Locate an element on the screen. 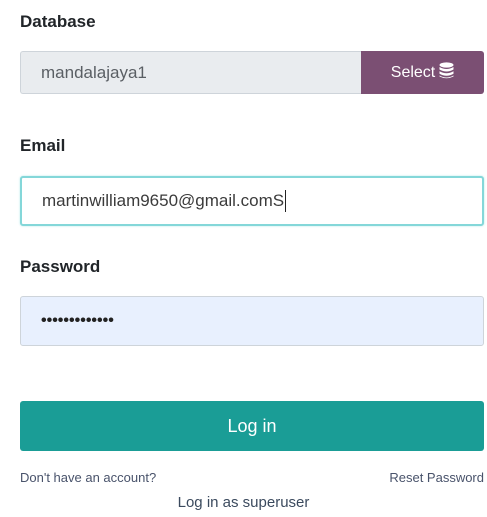 This screenshot has height=517, width=487. signup-link: Don't have an account? is located at coordinates (88, 477).